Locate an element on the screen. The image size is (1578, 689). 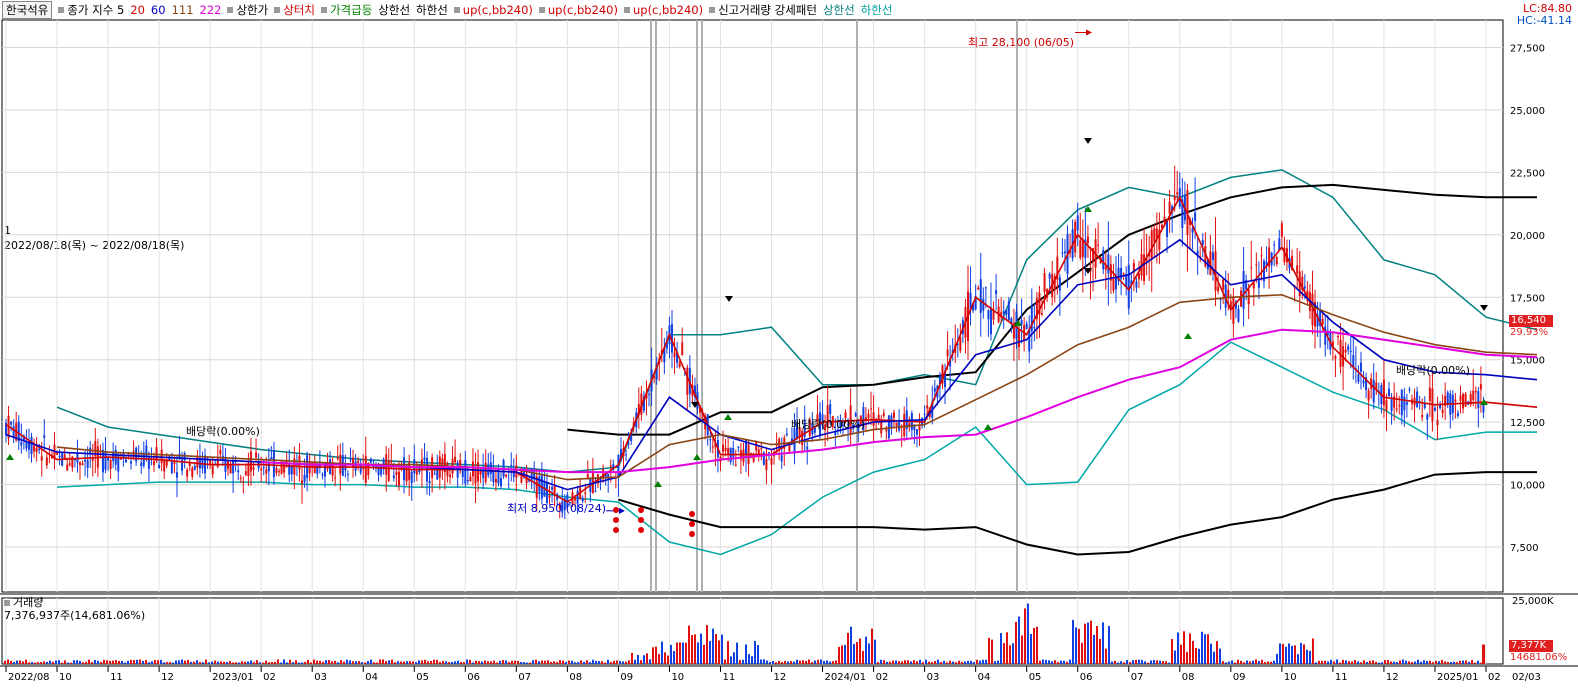
x-tick-label: 10 is located at coordinates (1290, 677).